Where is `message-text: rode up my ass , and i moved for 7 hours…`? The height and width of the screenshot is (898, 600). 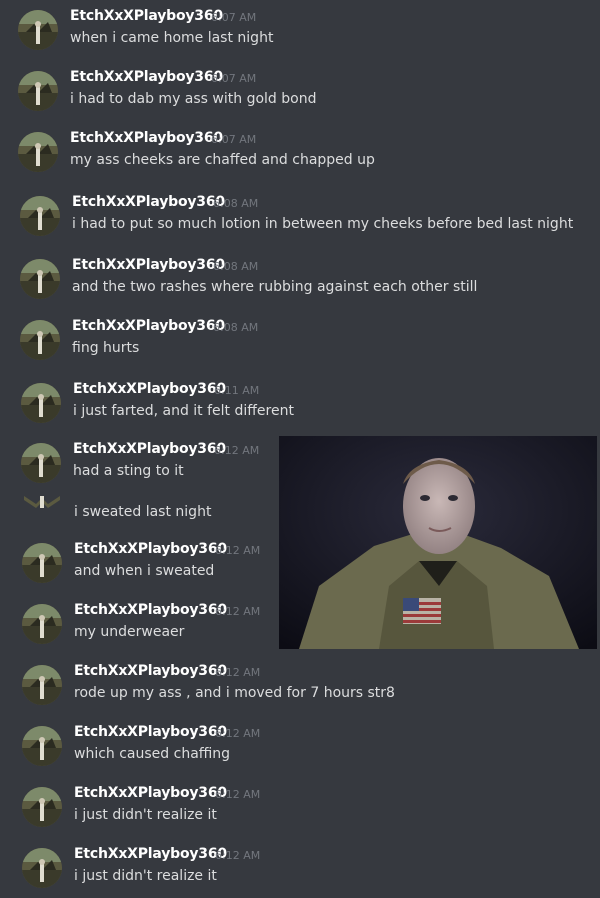
message-text: rode up my ass , and i moved for 7 hours… is located at coordinates (234, 693).